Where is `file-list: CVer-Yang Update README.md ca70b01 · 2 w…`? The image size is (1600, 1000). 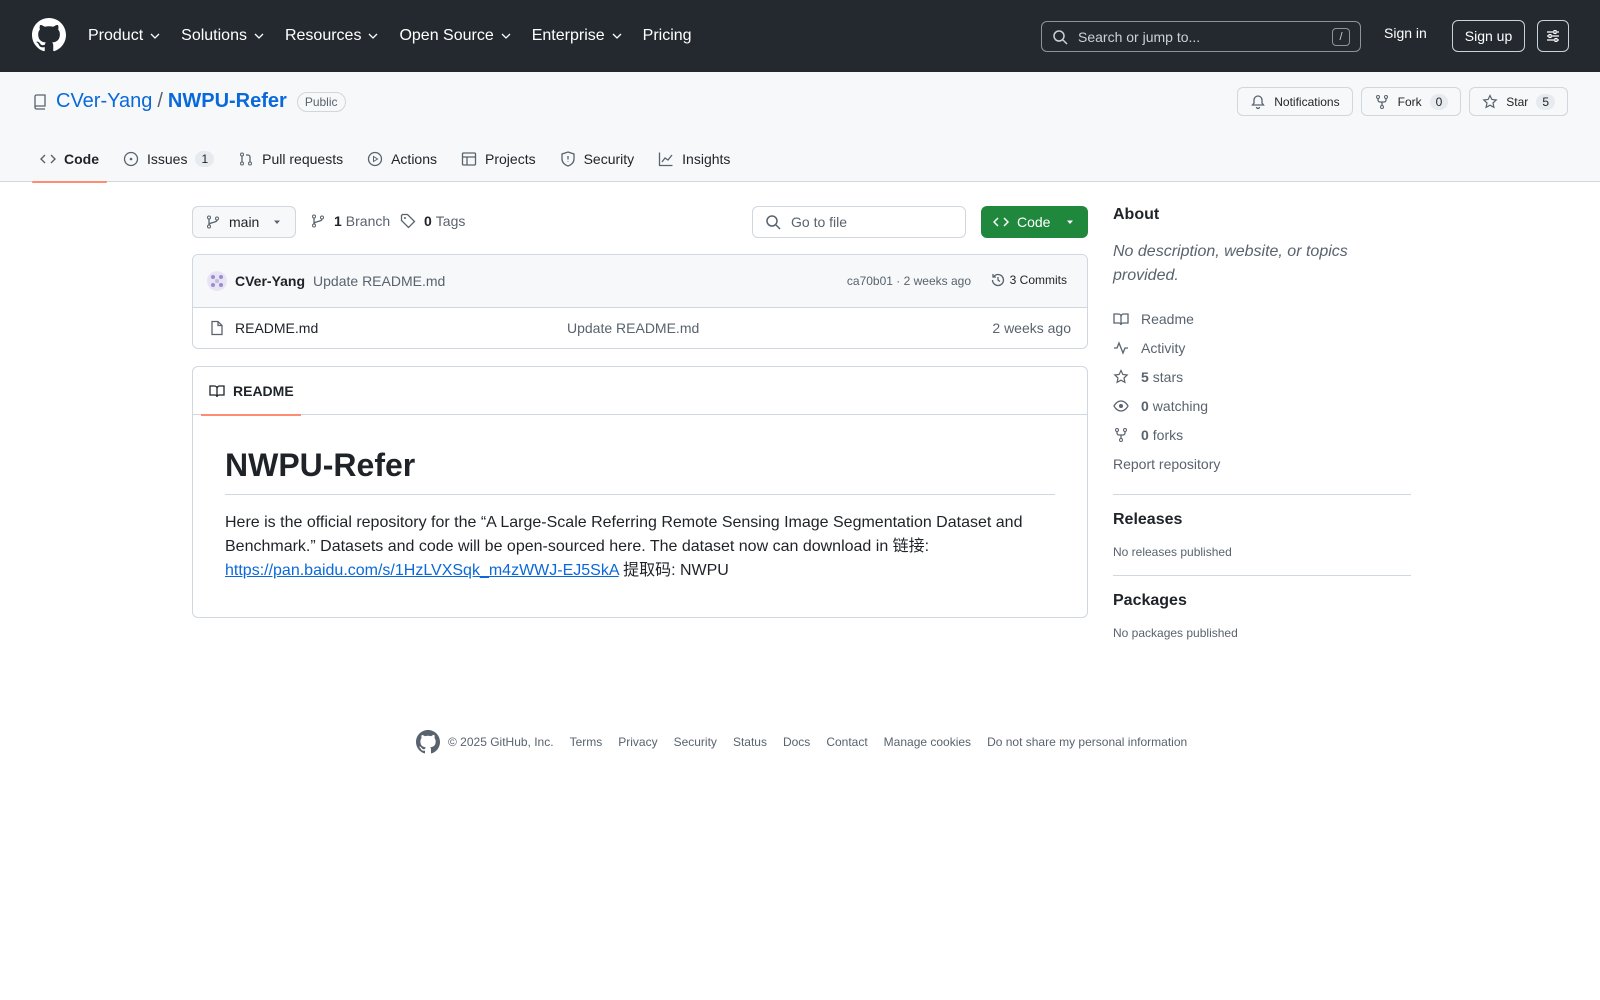
file-list: CVer-Yang Update README.md ca70b01 · 2 w… is located at coordinates (640, 301).